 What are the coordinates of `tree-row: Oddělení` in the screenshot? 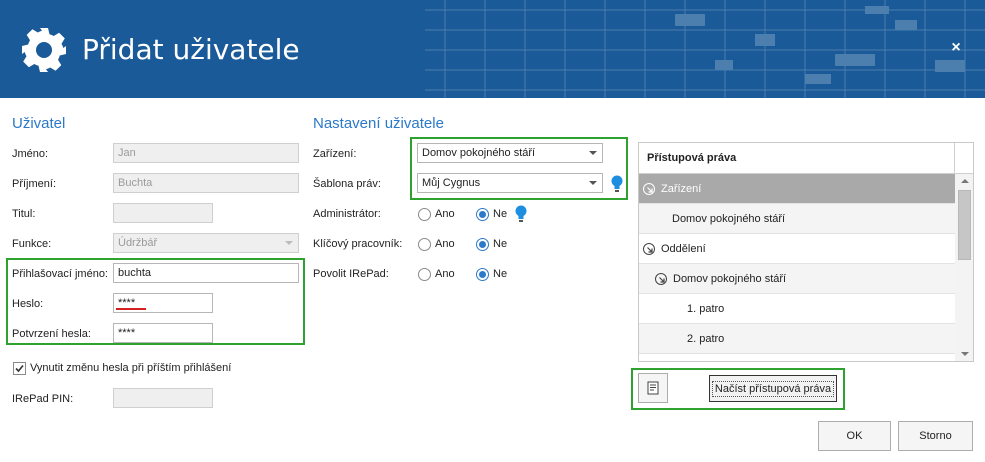 It's located at (797, 249).